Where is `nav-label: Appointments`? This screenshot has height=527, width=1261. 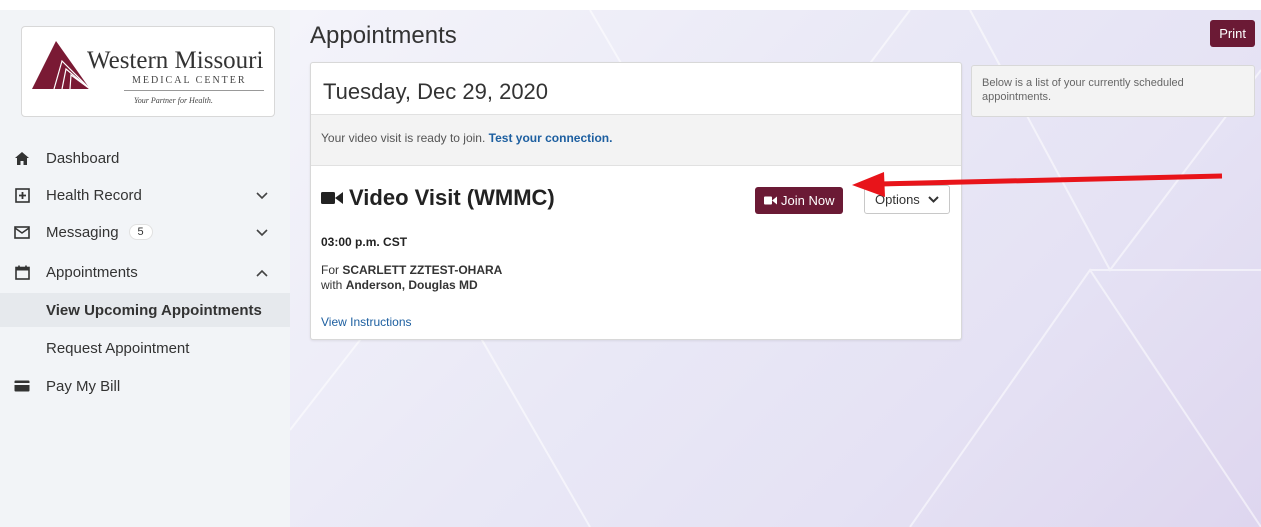
nav-label: Appointments is located at coordinates (92, 272).